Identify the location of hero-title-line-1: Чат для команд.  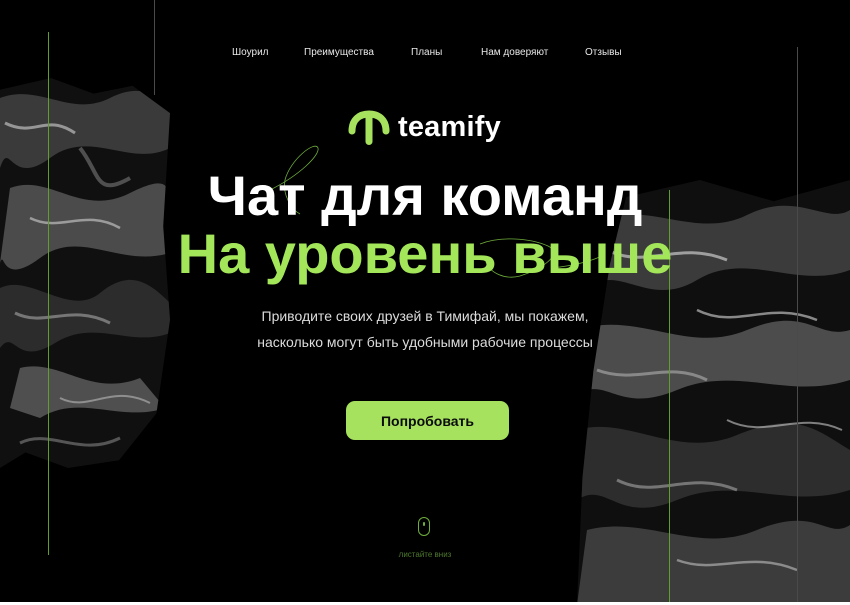
(425, 195).